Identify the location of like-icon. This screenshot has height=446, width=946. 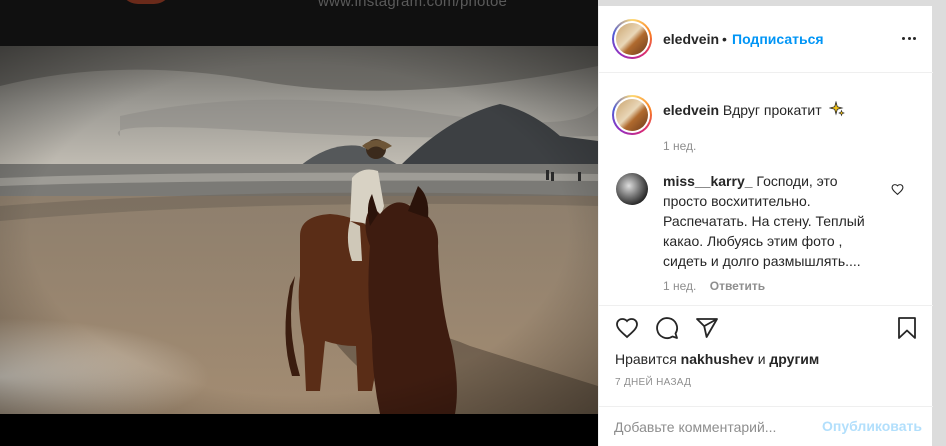
(627, 330).